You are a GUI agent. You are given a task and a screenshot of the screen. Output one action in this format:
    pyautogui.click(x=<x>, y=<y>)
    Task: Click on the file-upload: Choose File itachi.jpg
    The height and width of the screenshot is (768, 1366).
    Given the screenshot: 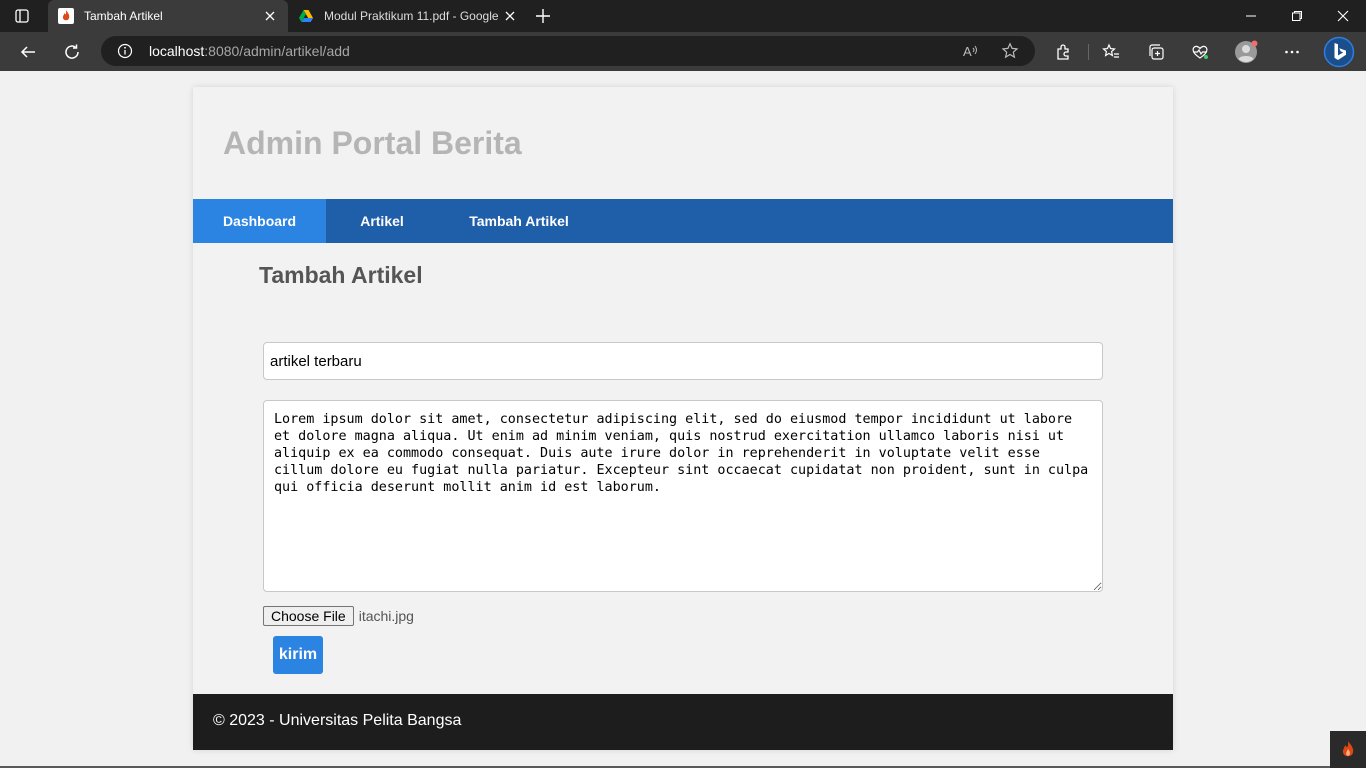 What is the action you would take?
    pyautogui.click(x=338, y=616)
    